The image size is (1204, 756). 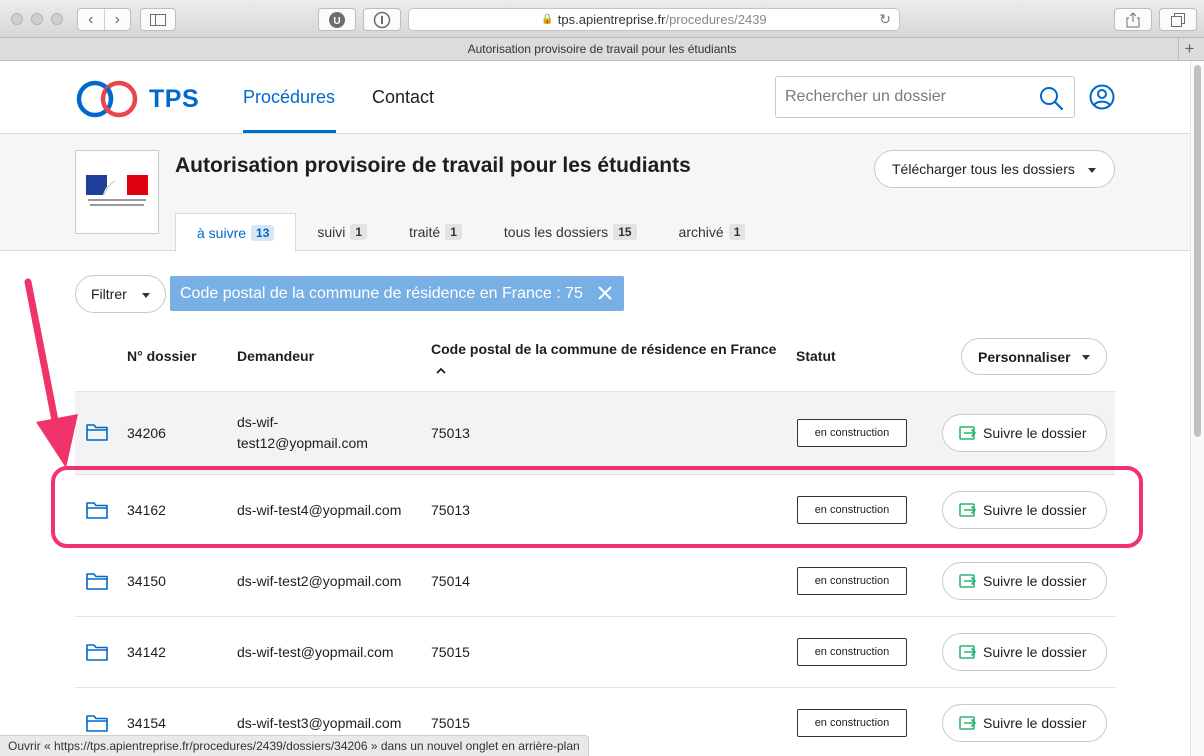 What do you see at coordinates (174, 98) in the screenshot?
I see `logo-text: TPS` at bounding box center [174, 98].